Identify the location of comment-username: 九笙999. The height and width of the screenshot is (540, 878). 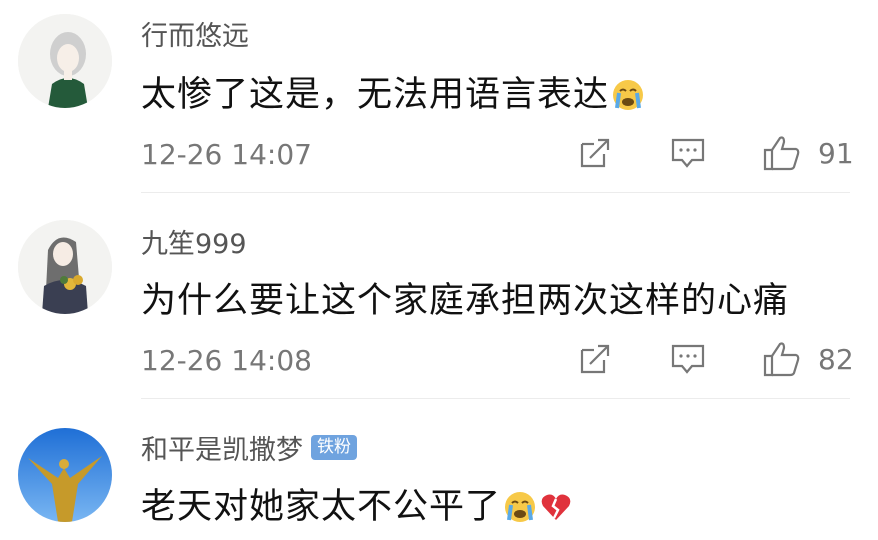
(194, 241).